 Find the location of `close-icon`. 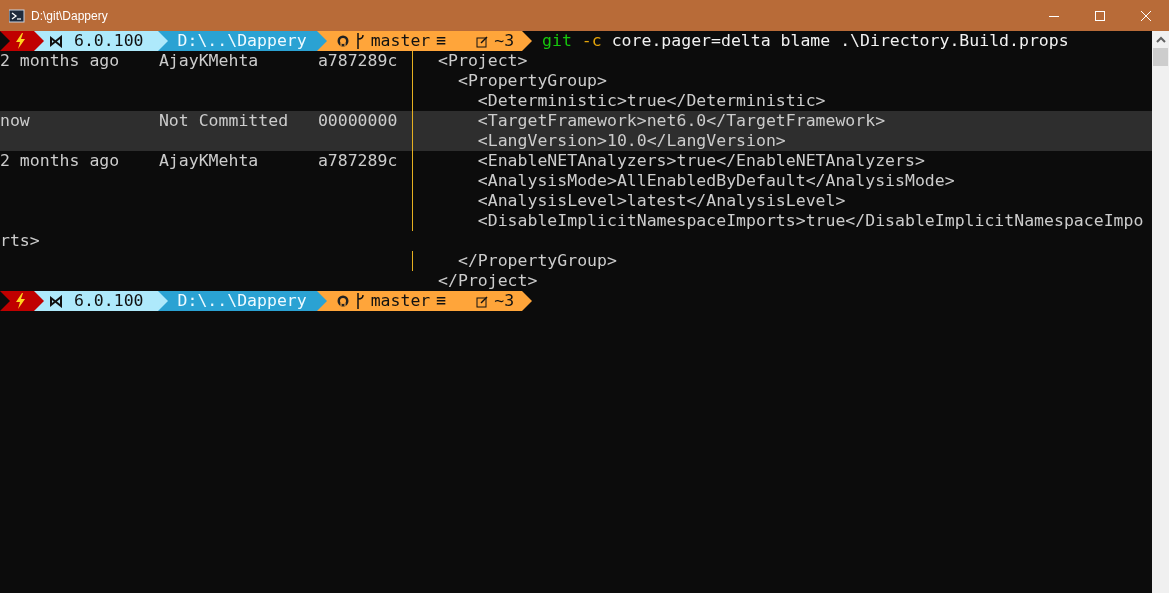

close-icon is located at coordinates (1146, 15).